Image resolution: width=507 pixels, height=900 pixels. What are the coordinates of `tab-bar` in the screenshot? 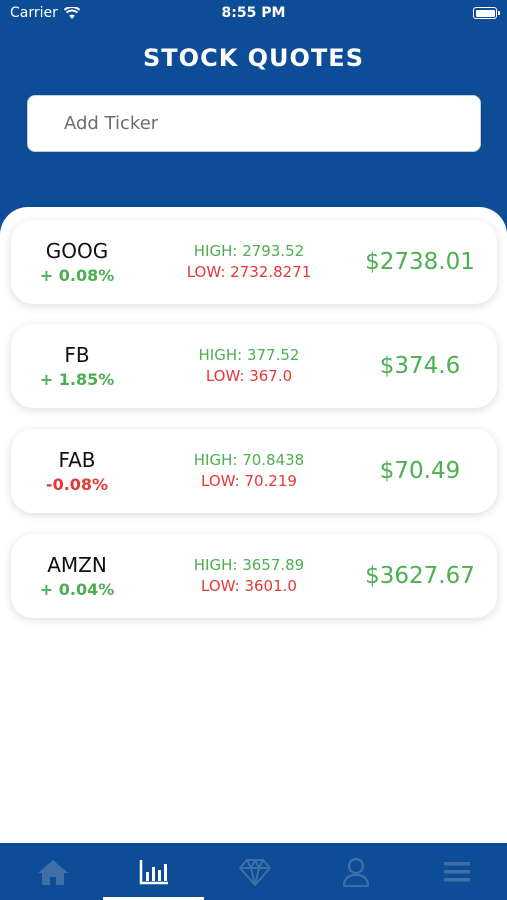 It's located at (253, 871).